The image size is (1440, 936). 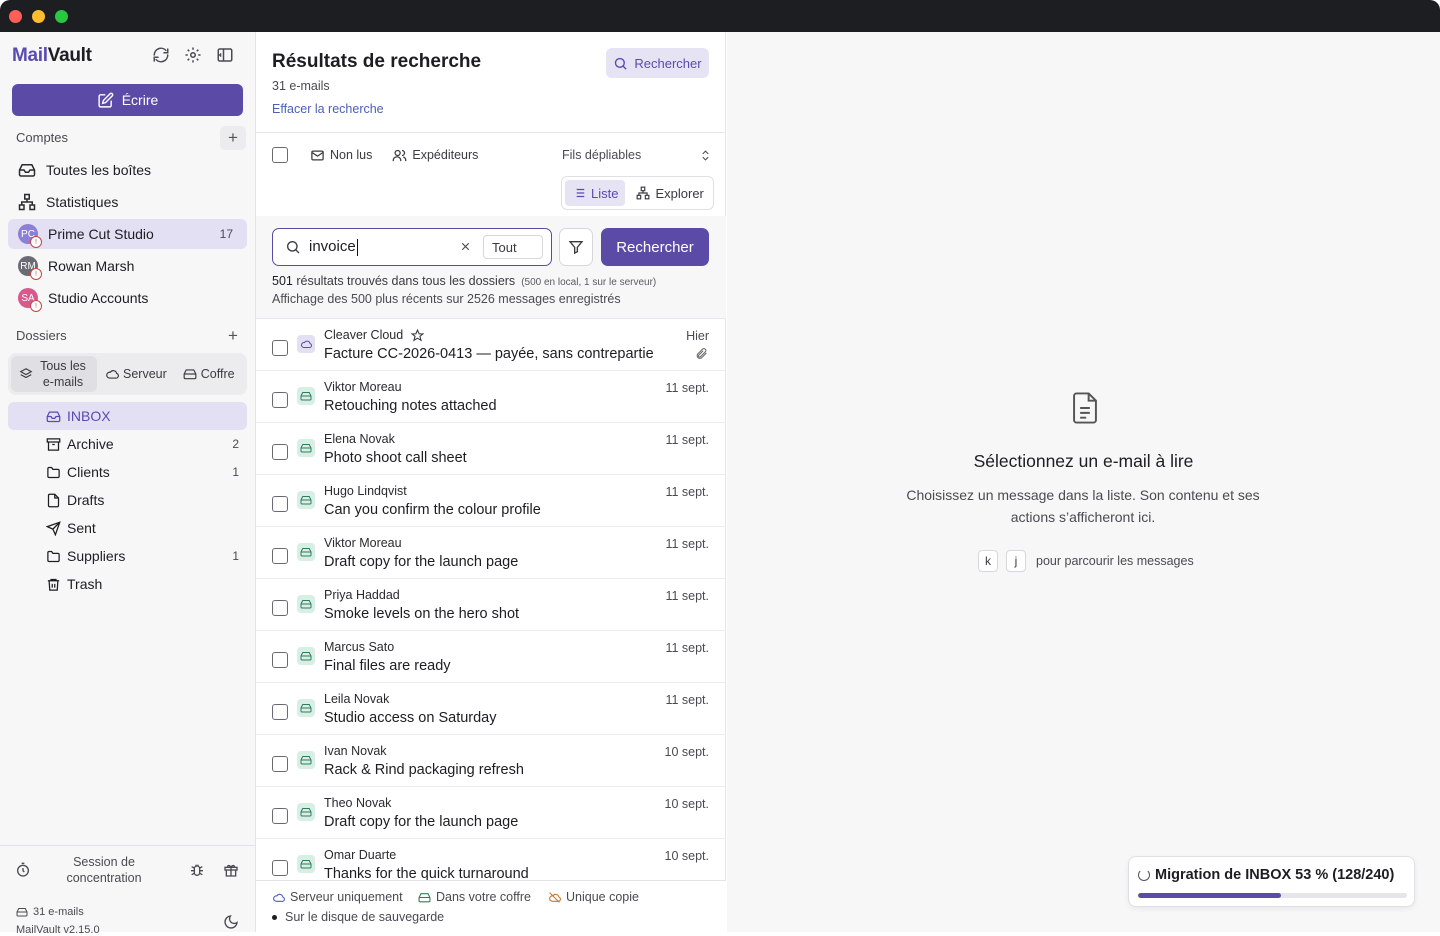 What do you see at coordinates (127, 500) in the screenshot?
I see `folder-drafts: Drafts` at bounding box center [127, 500].